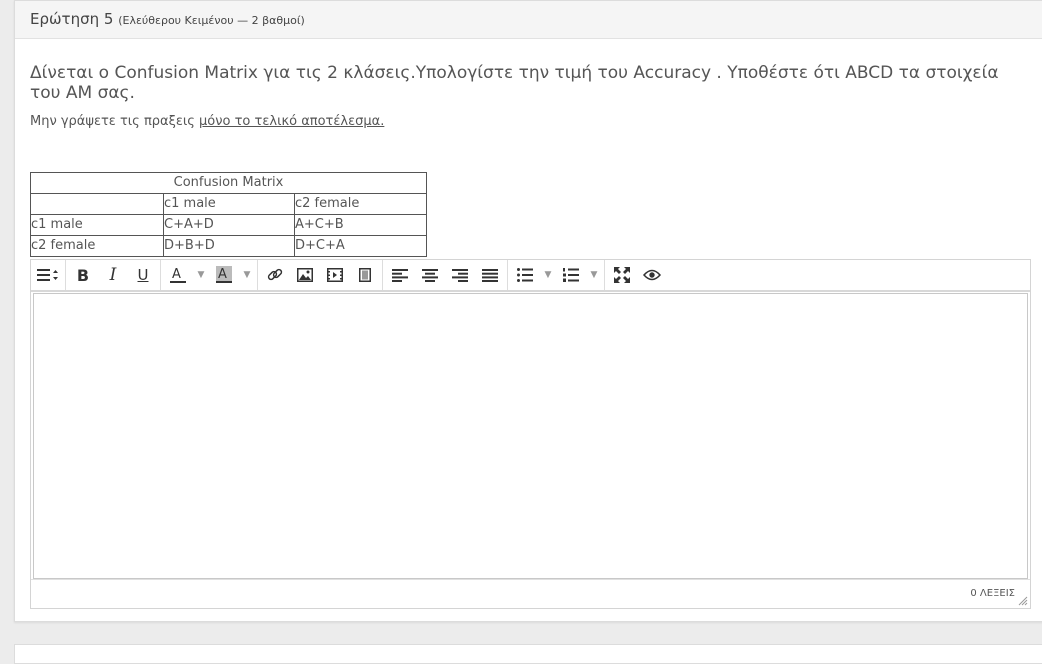 The height and width of the screenshot is (664, 1042). What do you see at coordinates (115, 121) in the screenshot?
I see `hint-text: Μην γράψετε τις πραξεις` at bounding box center [115, 121].